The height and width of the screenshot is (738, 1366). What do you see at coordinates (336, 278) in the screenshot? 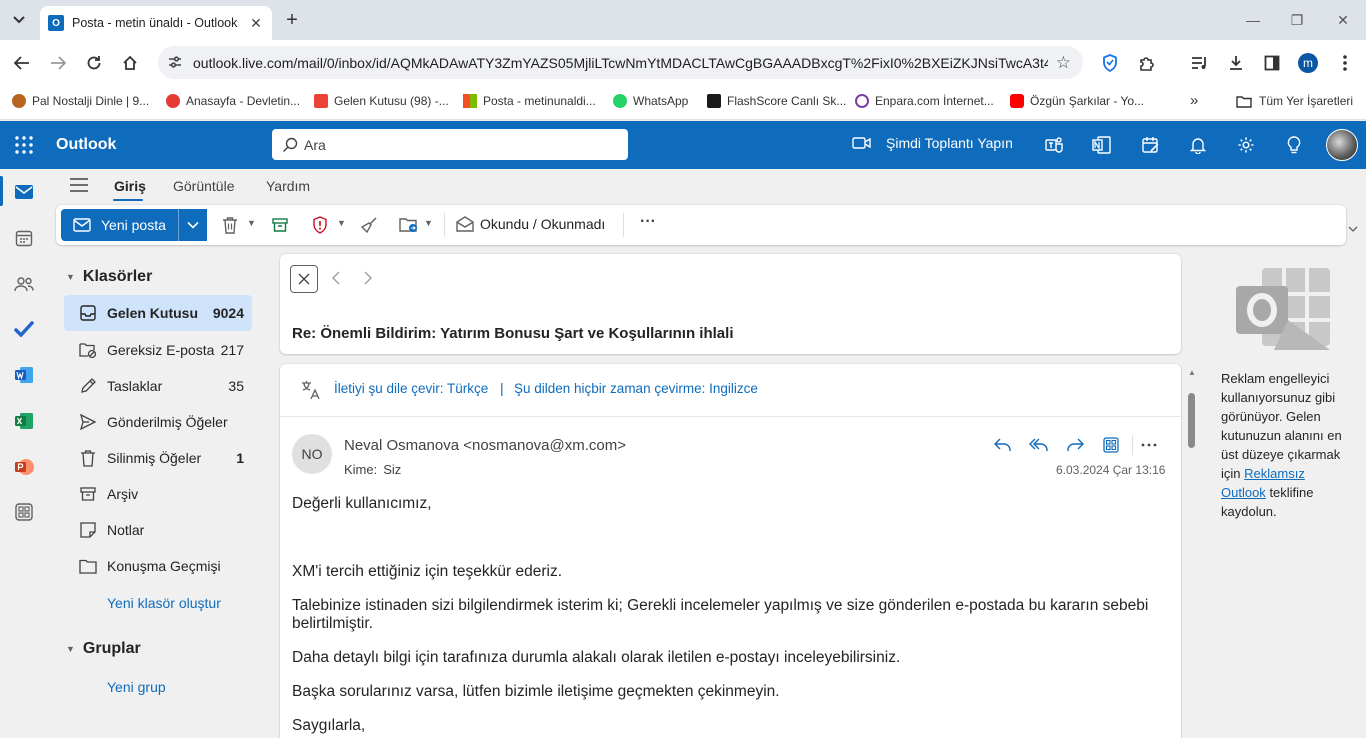
I see `previous-message-icon` at bounding box center [336, 278].